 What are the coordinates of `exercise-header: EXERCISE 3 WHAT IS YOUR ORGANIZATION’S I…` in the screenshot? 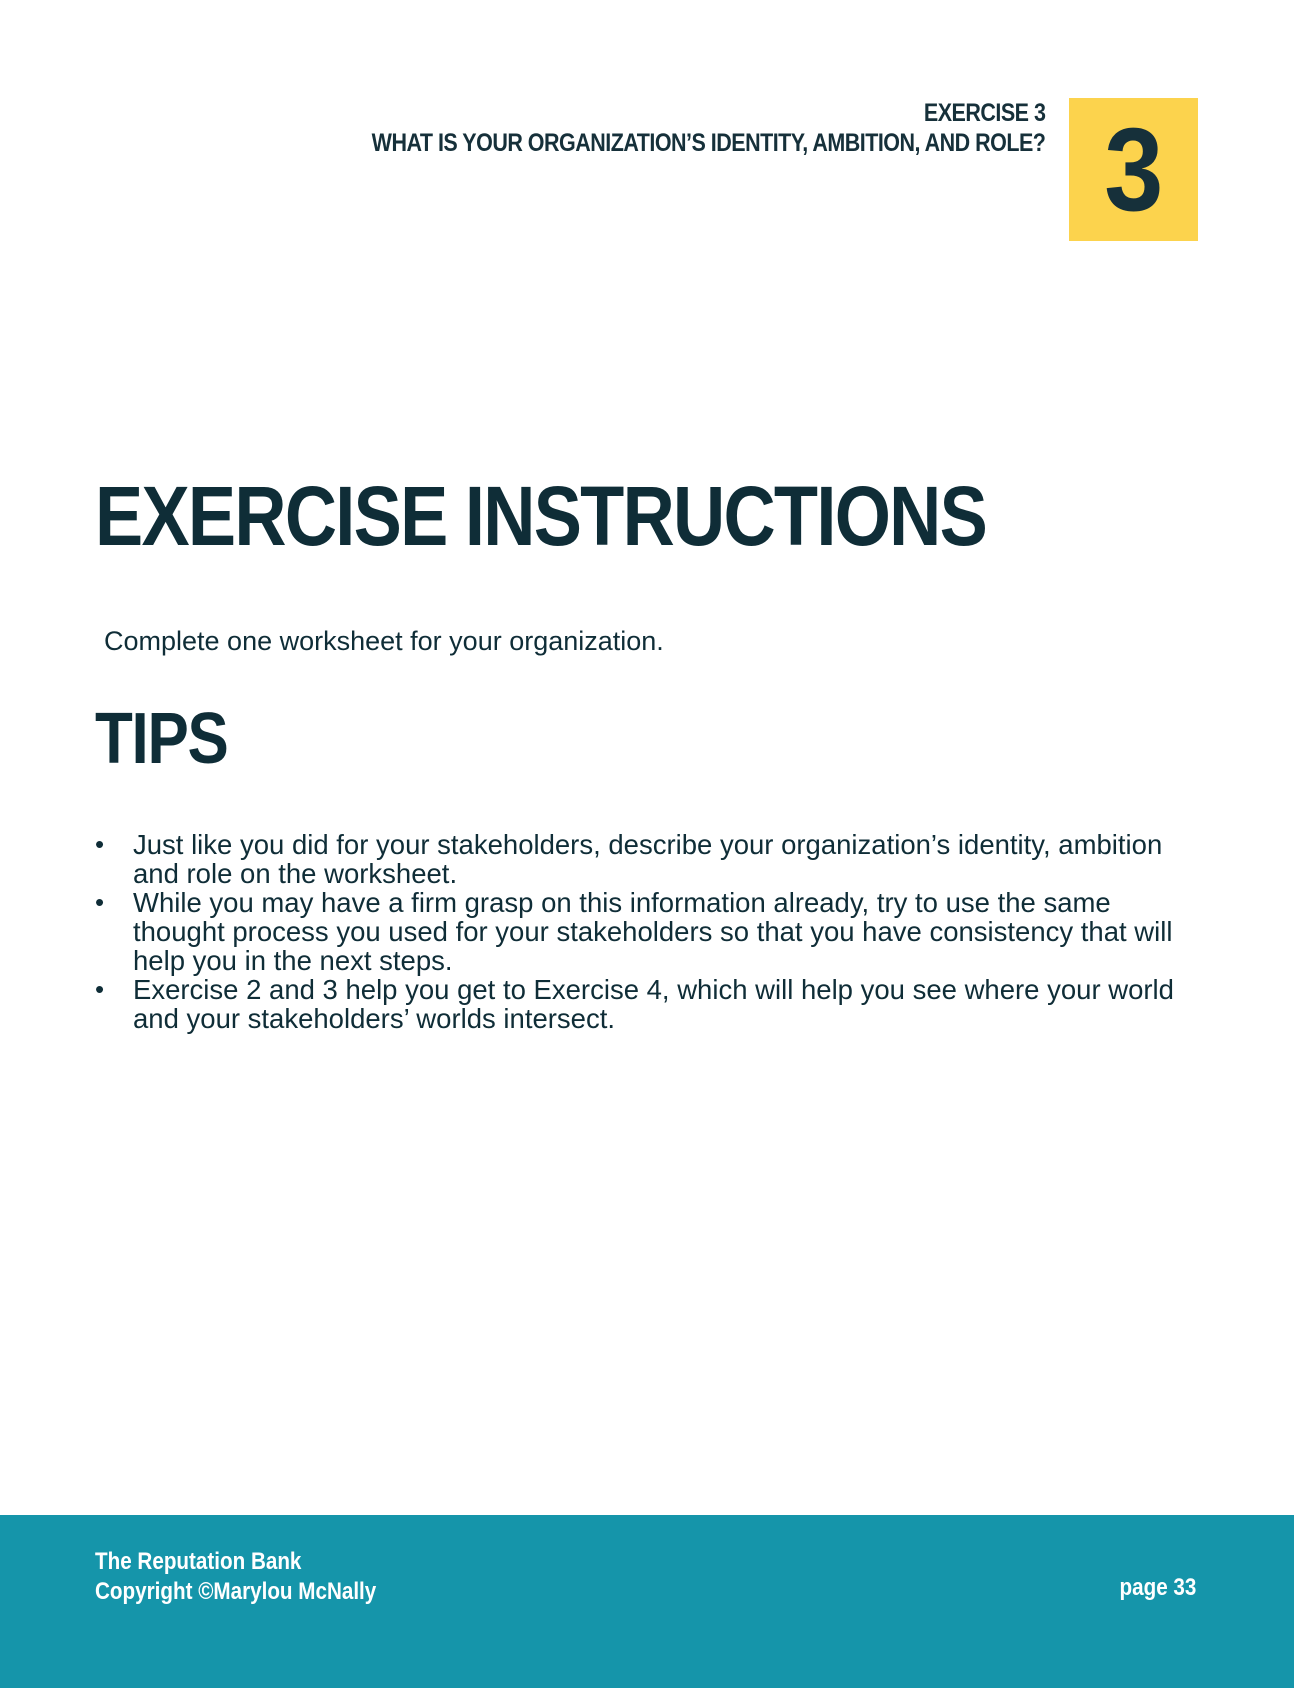 It's located at (653, 128).